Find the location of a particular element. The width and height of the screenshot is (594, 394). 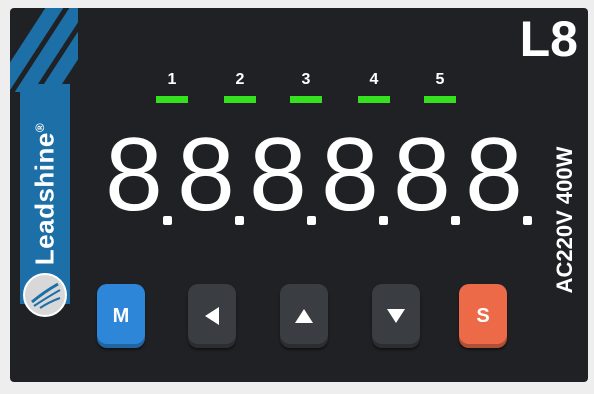

indicator-4: 4 is located at coordinates (374, 87).